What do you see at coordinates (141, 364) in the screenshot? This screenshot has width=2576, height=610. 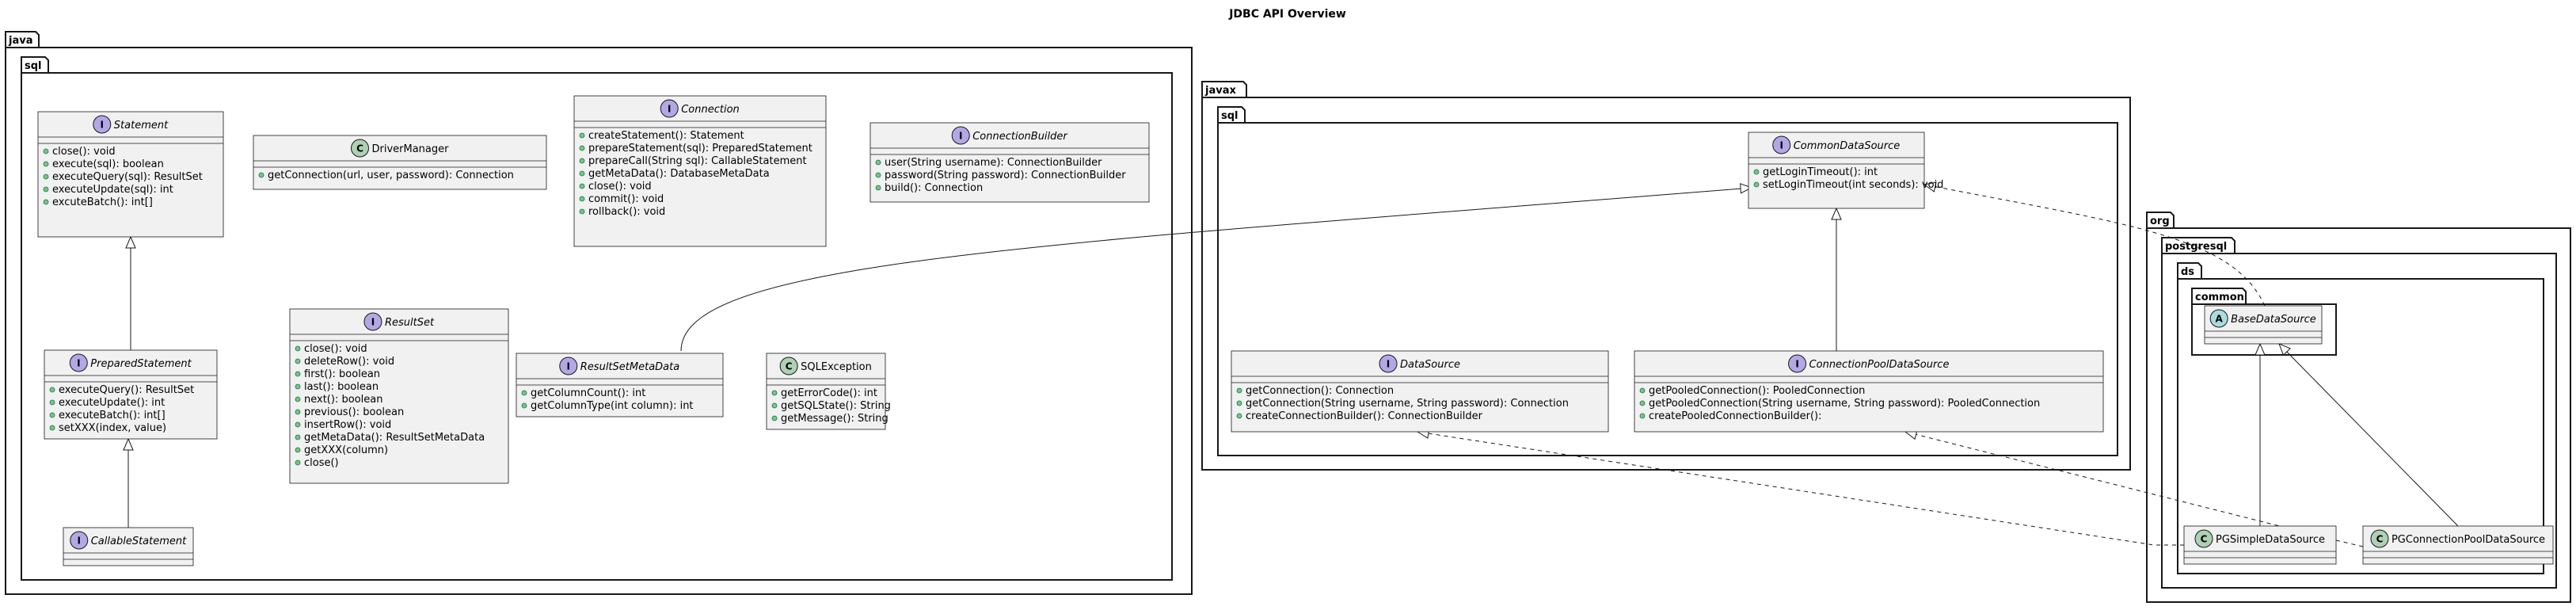 I see `class-name: PreparedStatement` at bounding box center [141, 364].